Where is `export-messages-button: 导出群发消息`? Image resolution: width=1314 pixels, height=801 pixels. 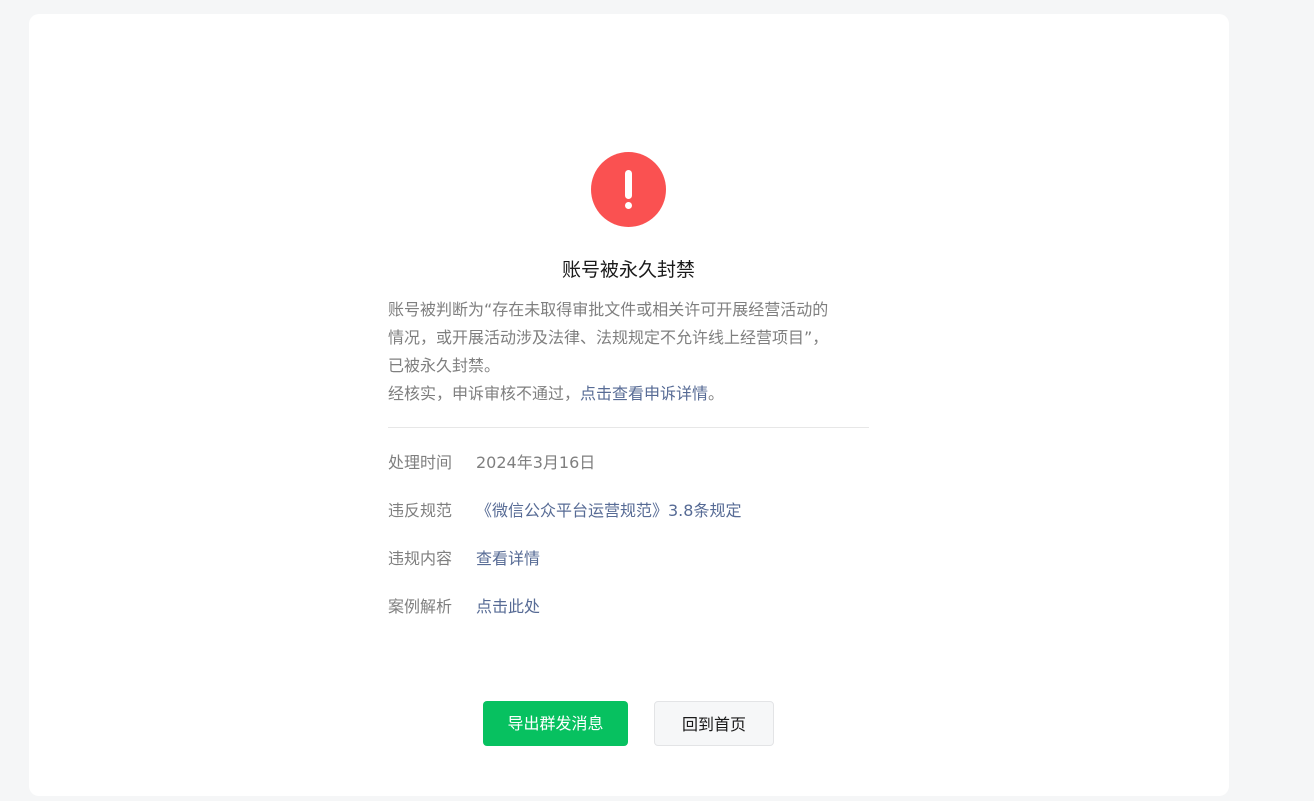
export-messages-button: 导出群发消息 is located at coordinates (555, 723).